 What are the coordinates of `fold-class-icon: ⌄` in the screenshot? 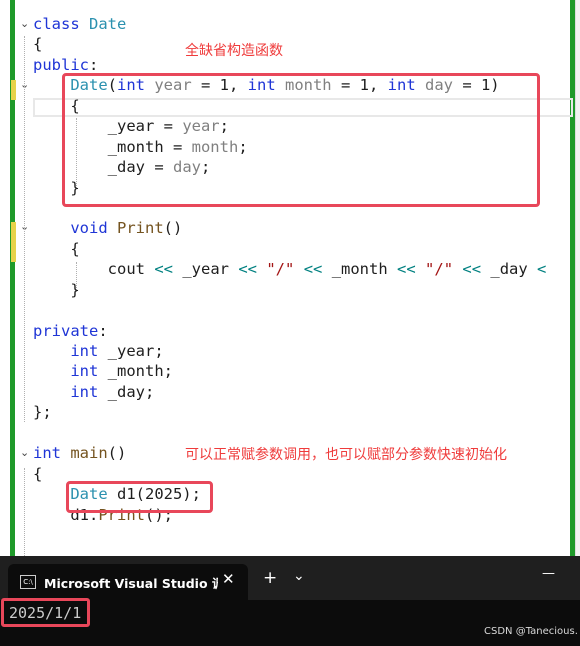 It's located at (25, 23).